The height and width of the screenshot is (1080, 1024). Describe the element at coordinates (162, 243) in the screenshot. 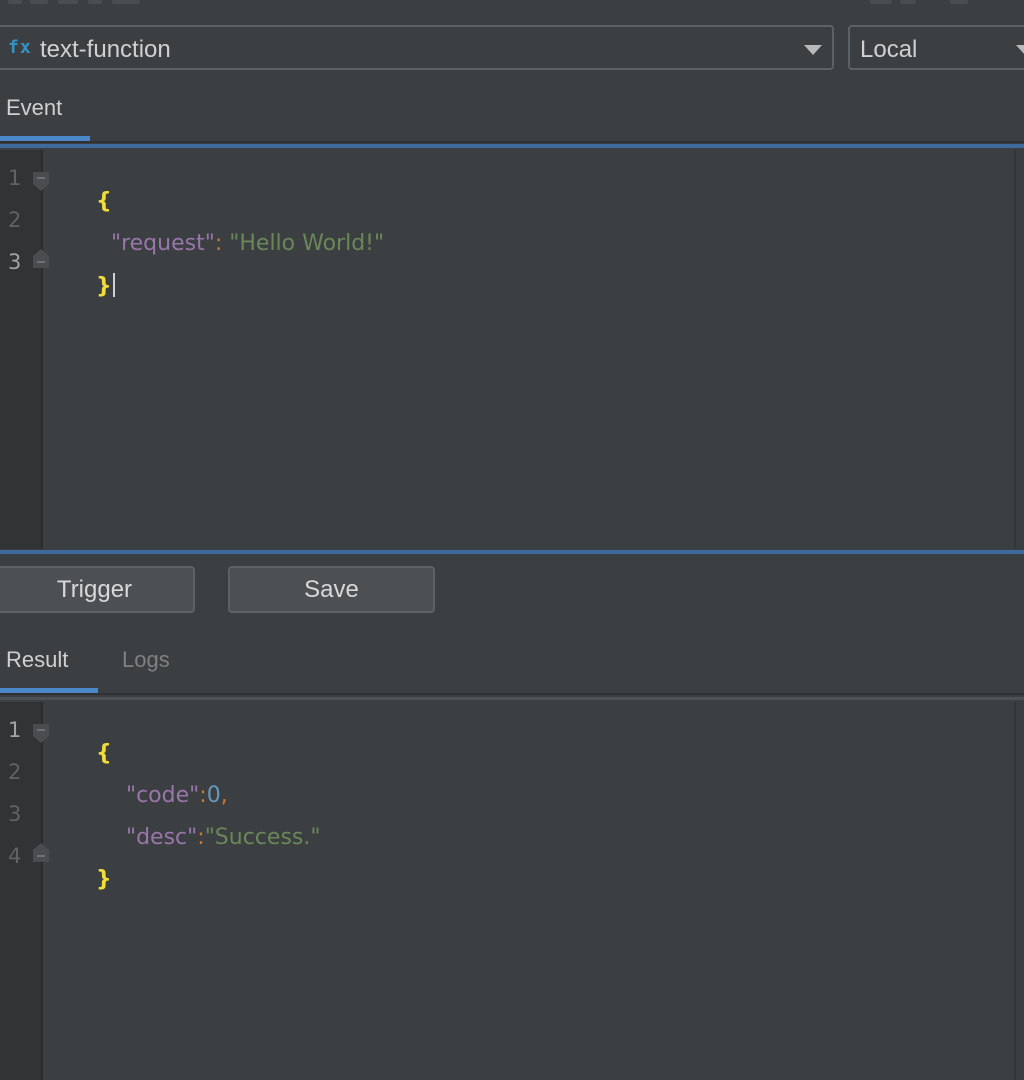

I see `json-key: "request"` at that location.